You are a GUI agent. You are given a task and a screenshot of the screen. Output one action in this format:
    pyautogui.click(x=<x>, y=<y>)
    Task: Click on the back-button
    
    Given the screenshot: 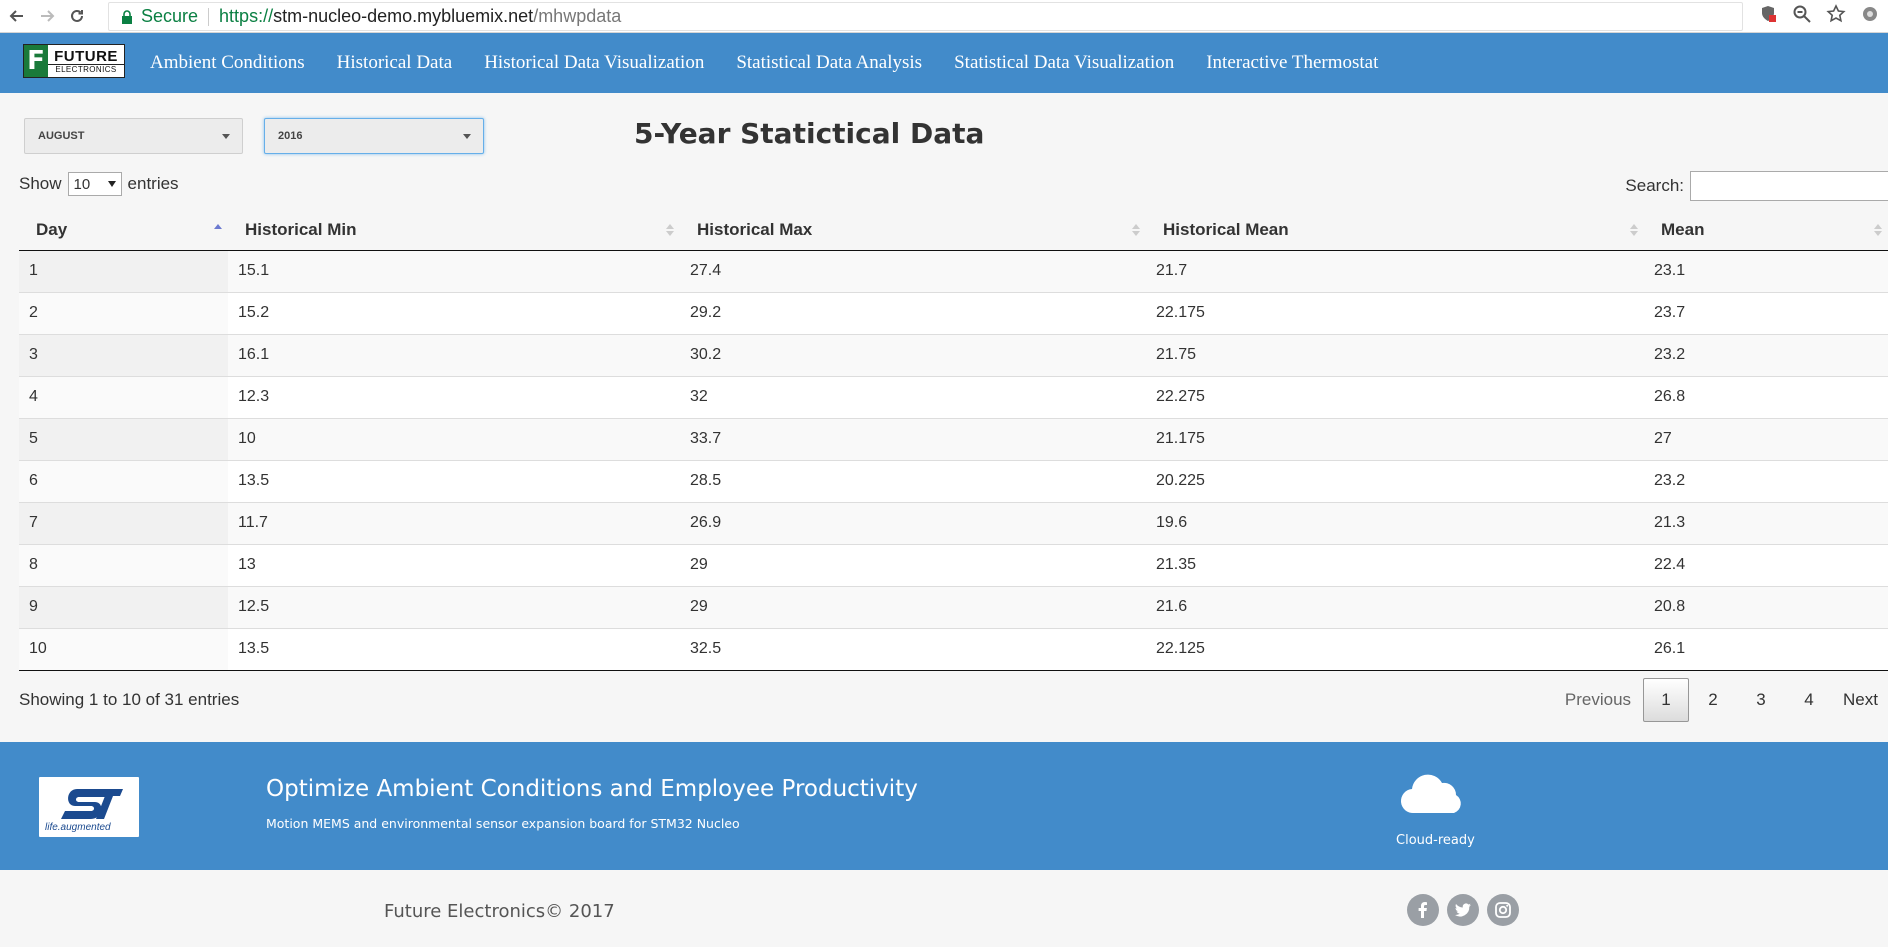 What is the action you would take?
    pyautogui.click(x=17, y=16)
    